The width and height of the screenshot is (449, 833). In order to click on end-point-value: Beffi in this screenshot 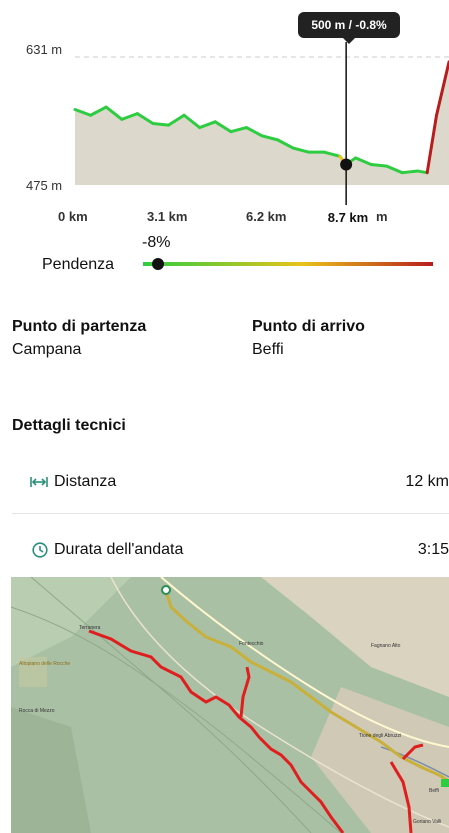, I will do `click(268, 349)`.